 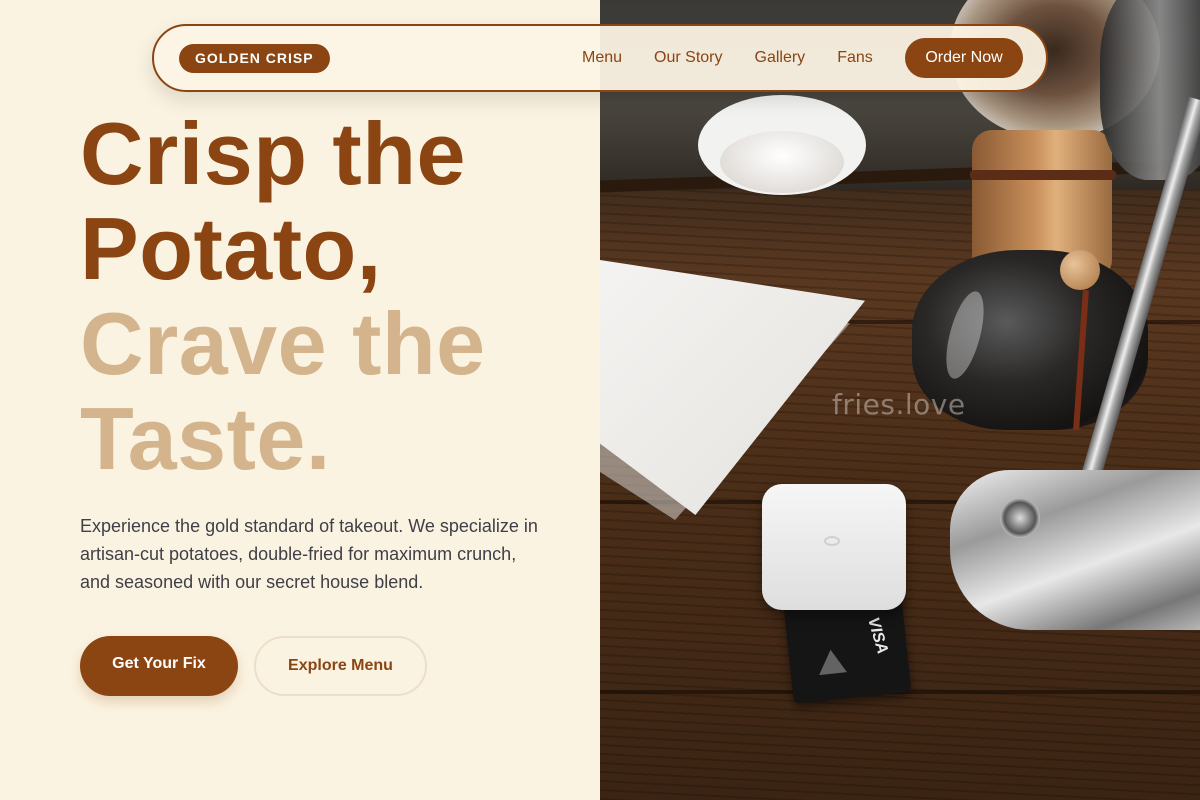 I want to click on wooden-bead, so click(x=1080, y=270).